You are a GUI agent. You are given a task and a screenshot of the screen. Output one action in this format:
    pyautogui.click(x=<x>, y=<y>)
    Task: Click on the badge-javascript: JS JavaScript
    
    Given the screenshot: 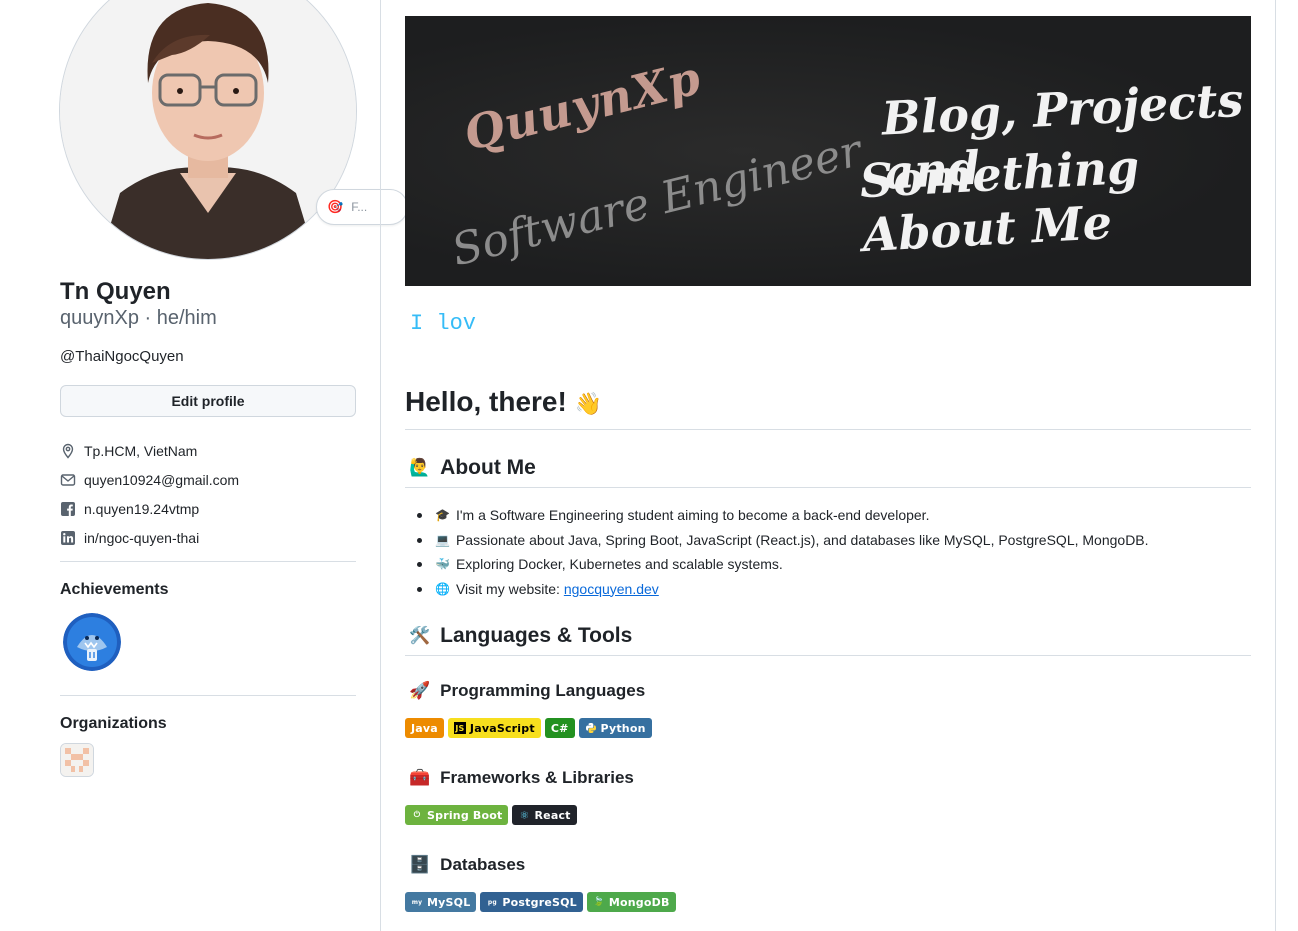 What is the action you would take?
    pyautogui.click(x=494, y=728)
    